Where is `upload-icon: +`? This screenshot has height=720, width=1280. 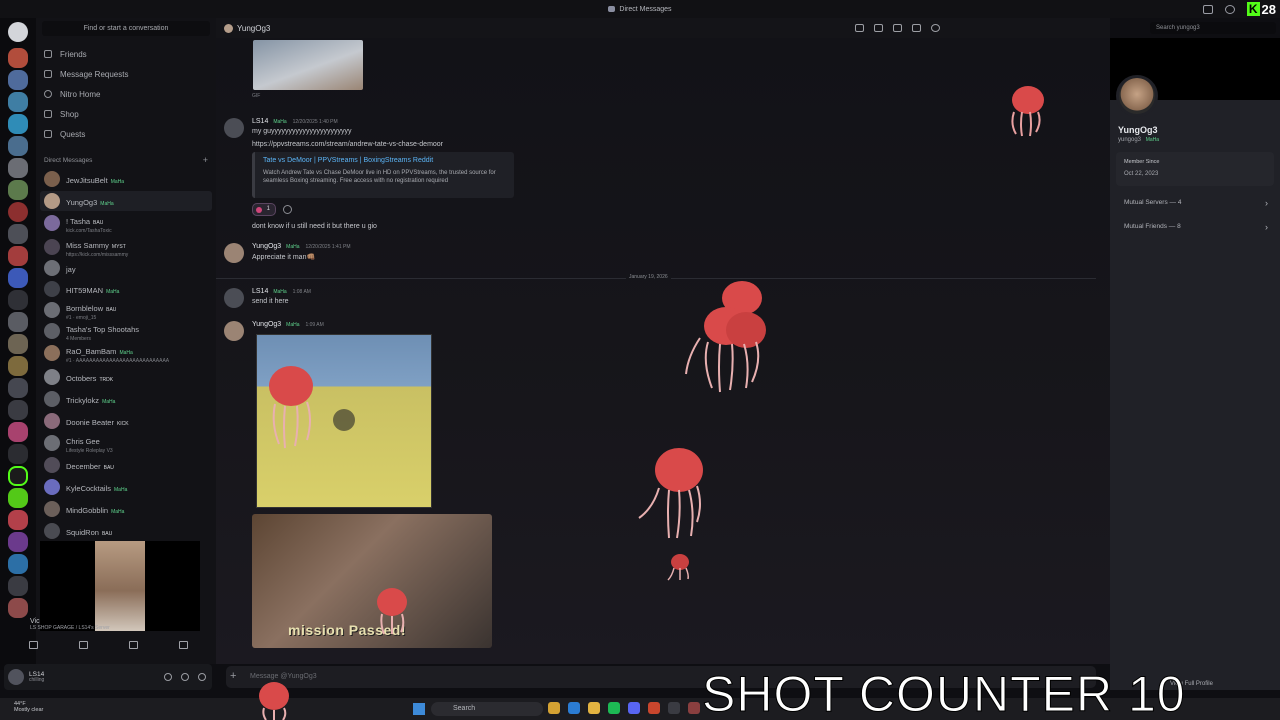 upload-icon: + is located at coordinates (233, 676).